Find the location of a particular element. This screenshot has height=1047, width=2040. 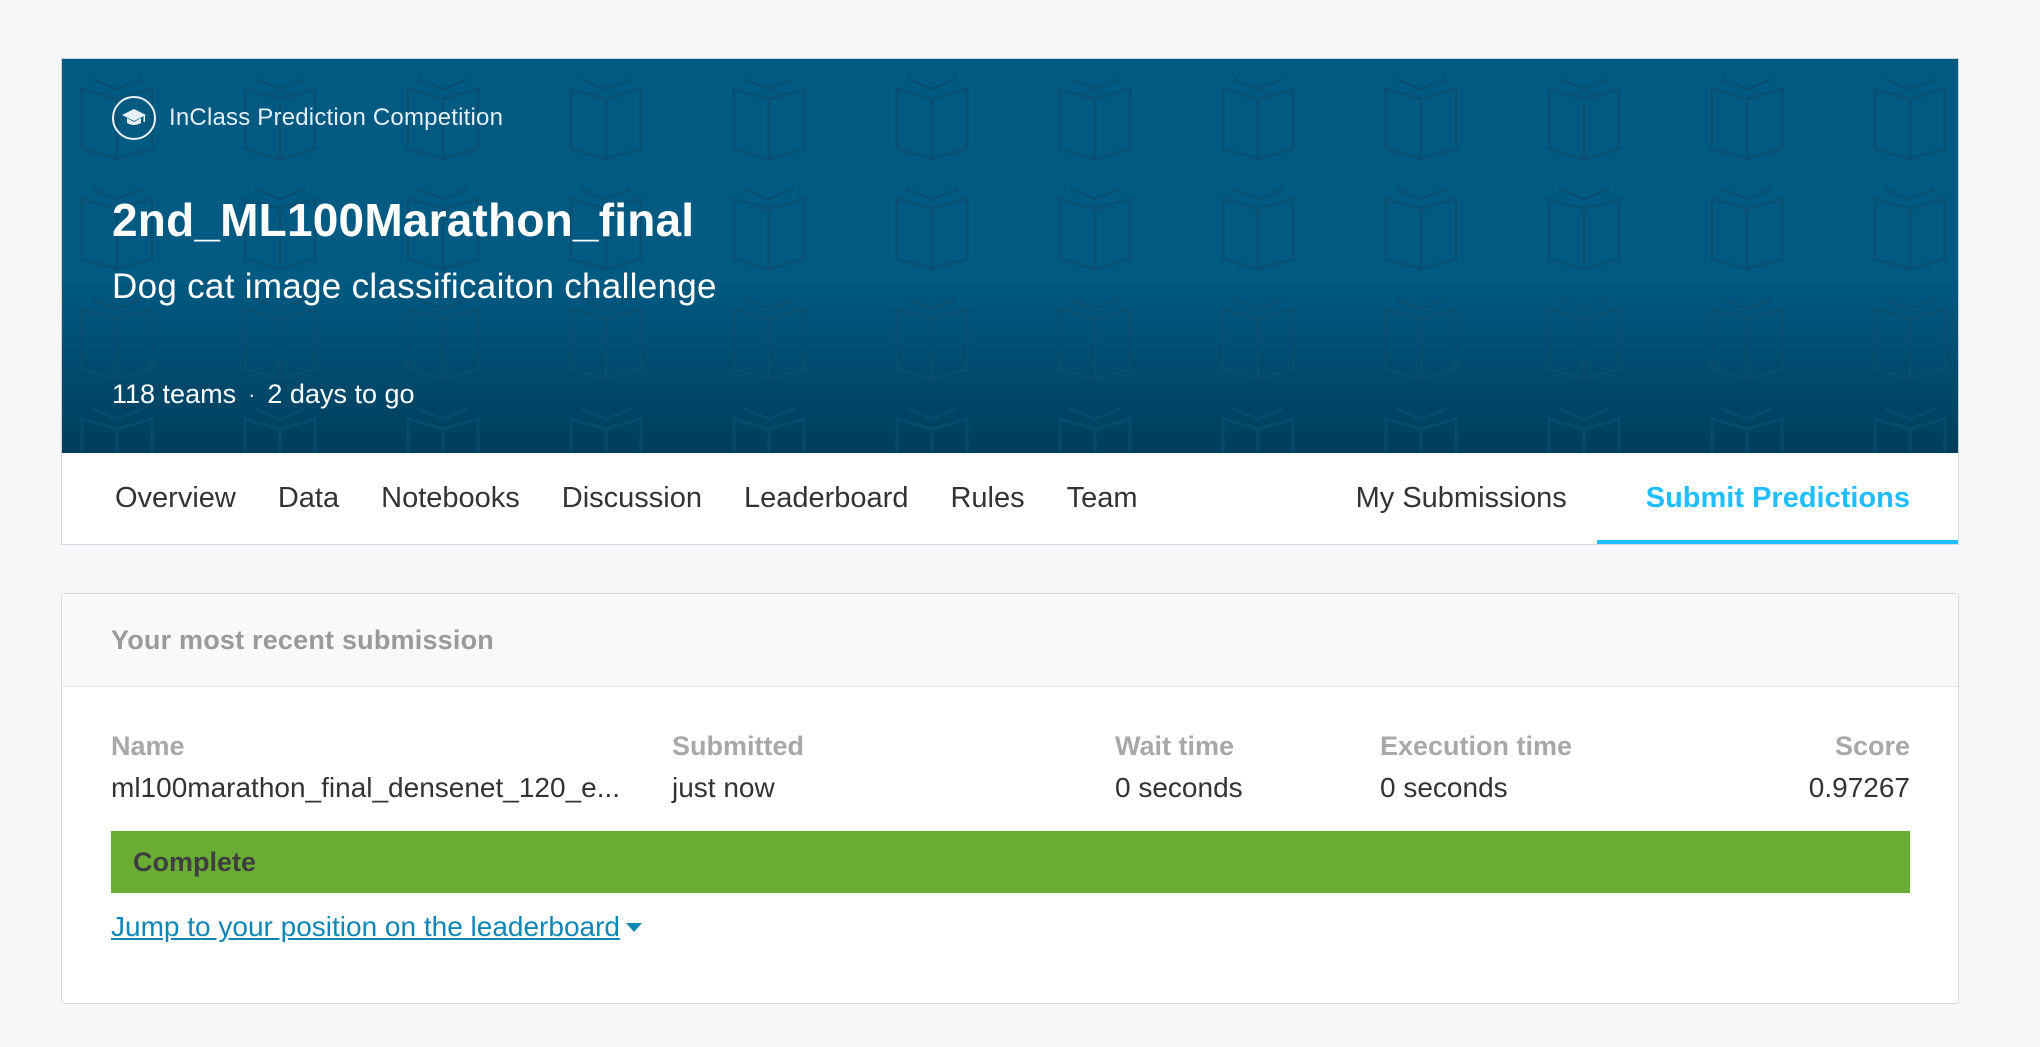

recent-submission-heading: Your most recent submission is located at coordinates (1010, 640).